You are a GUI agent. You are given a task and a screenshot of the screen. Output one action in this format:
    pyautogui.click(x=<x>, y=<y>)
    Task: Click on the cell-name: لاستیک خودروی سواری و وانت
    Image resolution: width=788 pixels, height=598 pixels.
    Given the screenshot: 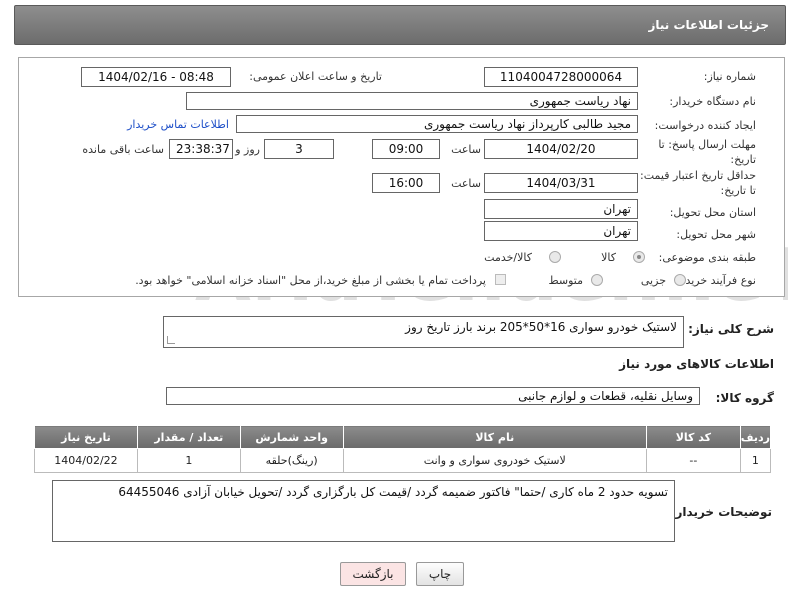 What is the action you would take?
    pyautogui.click(x=494, y=460)
    